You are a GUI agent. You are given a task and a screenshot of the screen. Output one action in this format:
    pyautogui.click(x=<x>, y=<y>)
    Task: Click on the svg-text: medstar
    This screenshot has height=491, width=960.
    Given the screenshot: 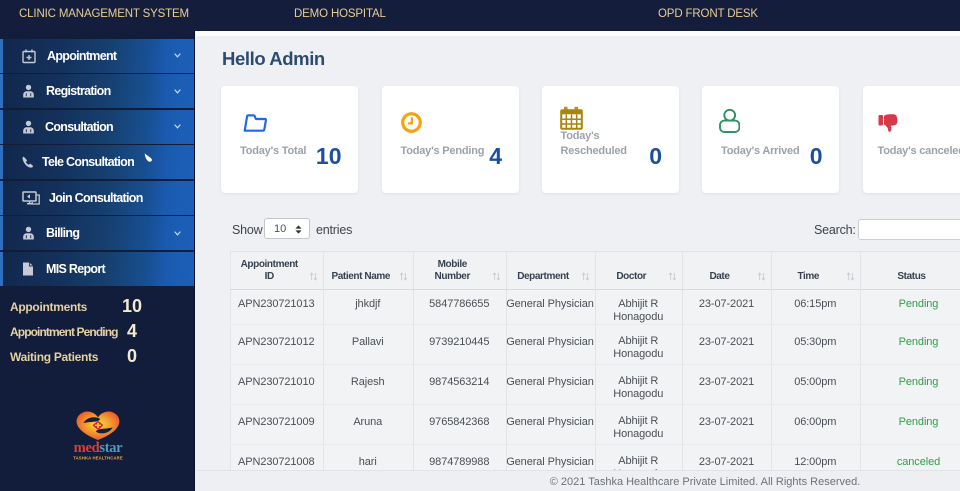 What is the action you would take?
    pyautogui.click(x=99, y=448)
    